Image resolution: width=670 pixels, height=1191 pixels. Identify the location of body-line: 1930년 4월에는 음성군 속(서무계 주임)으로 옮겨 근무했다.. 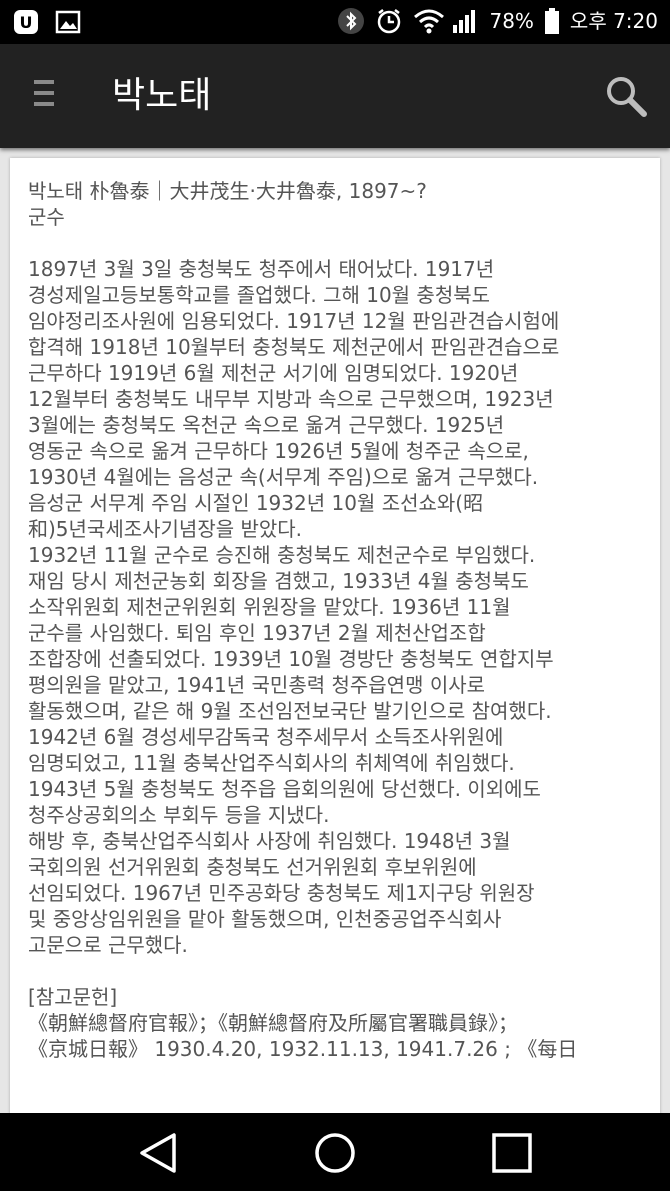
(283, 477).